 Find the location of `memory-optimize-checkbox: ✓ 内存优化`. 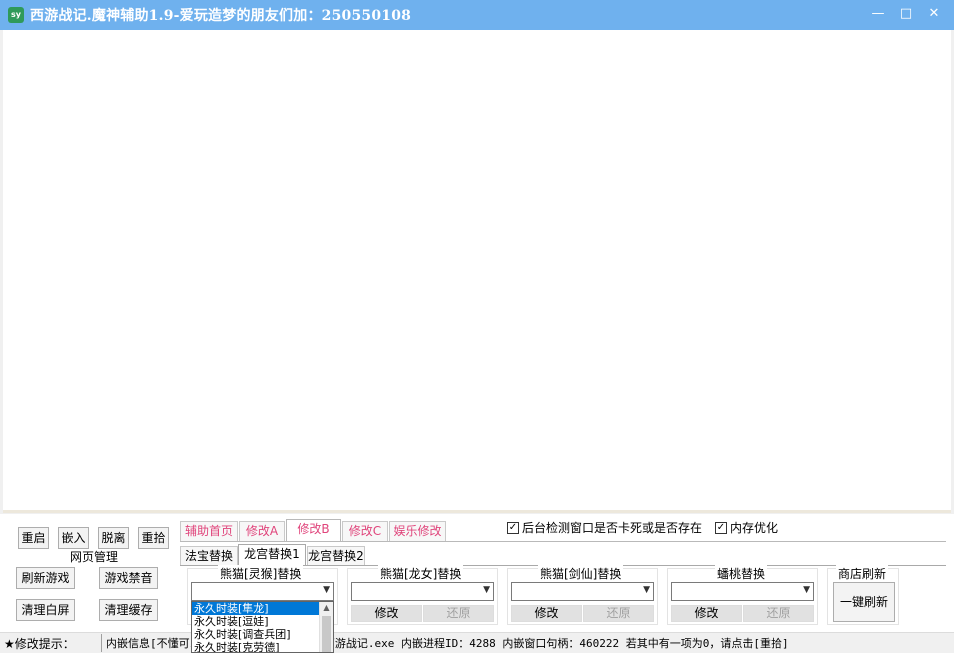

memory-optimize-checkbox: ✓ 内存优化 is located at coordinates (746, 527).